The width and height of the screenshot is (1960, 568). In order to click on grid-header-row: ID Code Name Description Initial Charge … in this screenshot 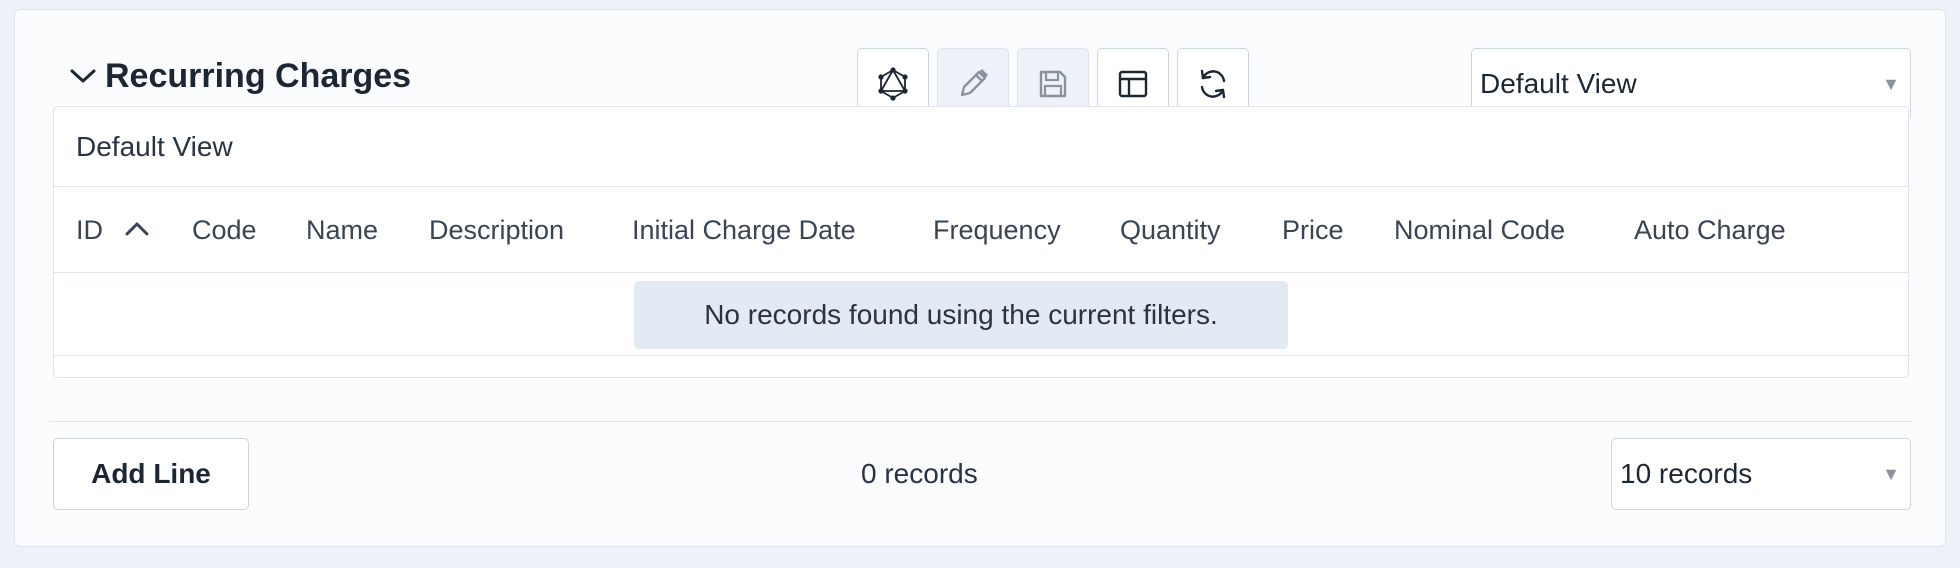, I will do `click(981, 230)`.